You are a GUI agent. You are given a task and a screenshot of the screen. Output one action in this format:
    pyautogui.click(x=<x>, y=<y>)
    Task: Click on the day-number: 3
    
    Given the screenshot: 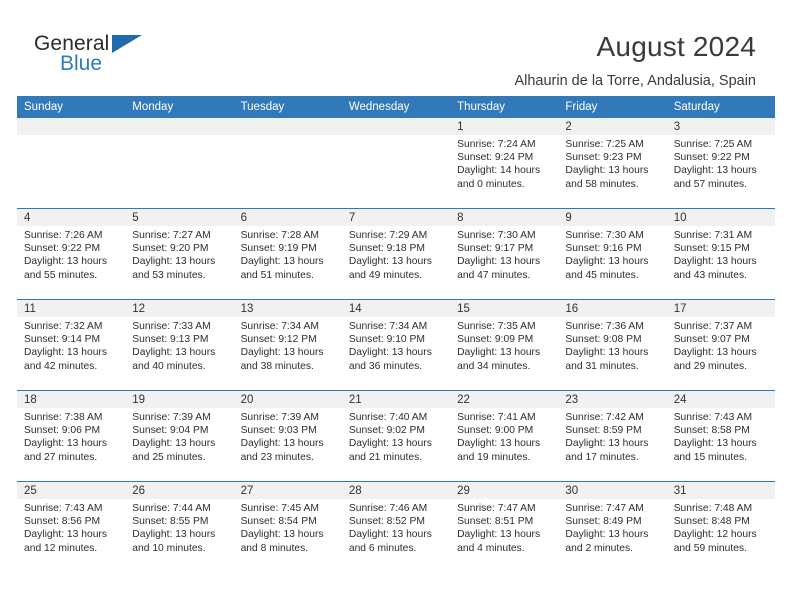 What is the action you would take?
    pyautogui.click(x=720, y=126)
    